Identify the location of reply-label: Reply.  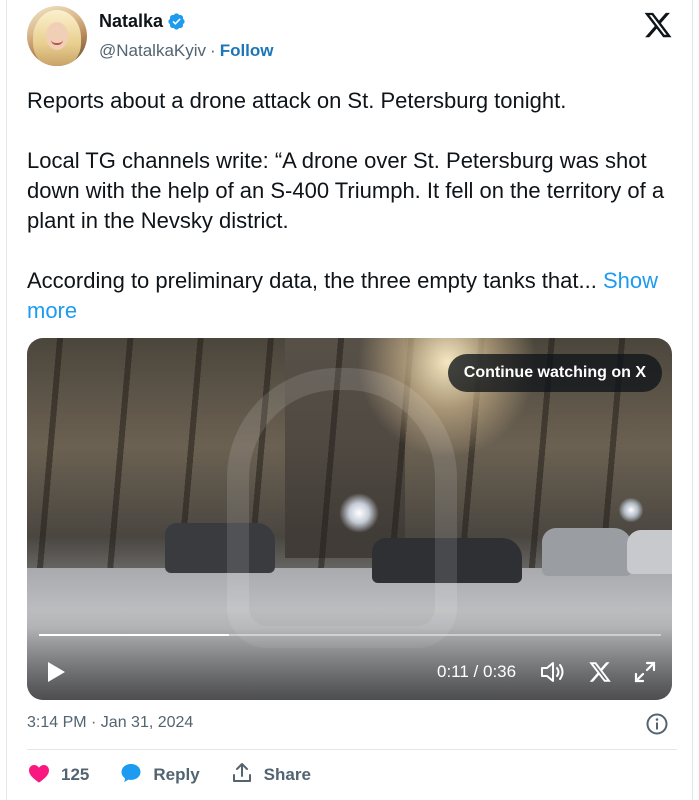
(176, 774).